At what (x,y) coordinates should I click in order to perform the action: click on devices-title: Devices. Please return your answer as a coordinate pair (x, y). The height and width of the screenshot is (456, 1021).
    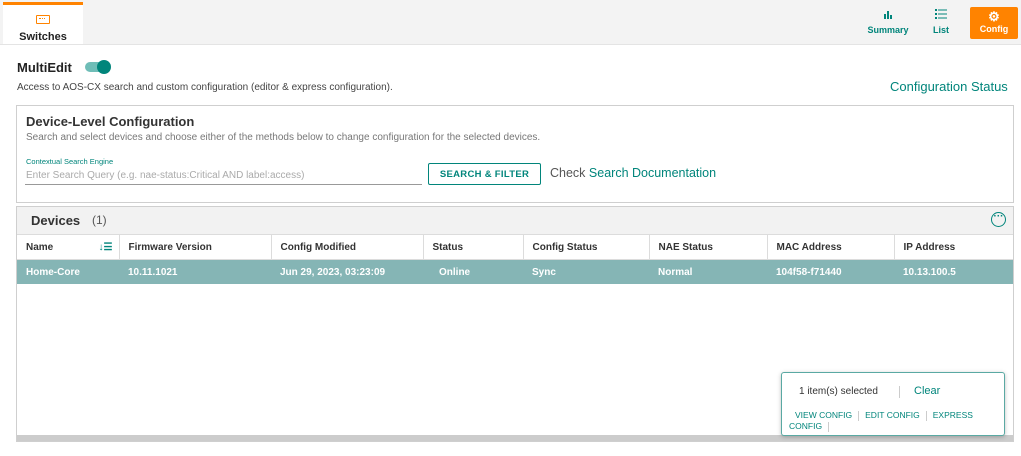
    Looking at the image, I should click on (56, 220).